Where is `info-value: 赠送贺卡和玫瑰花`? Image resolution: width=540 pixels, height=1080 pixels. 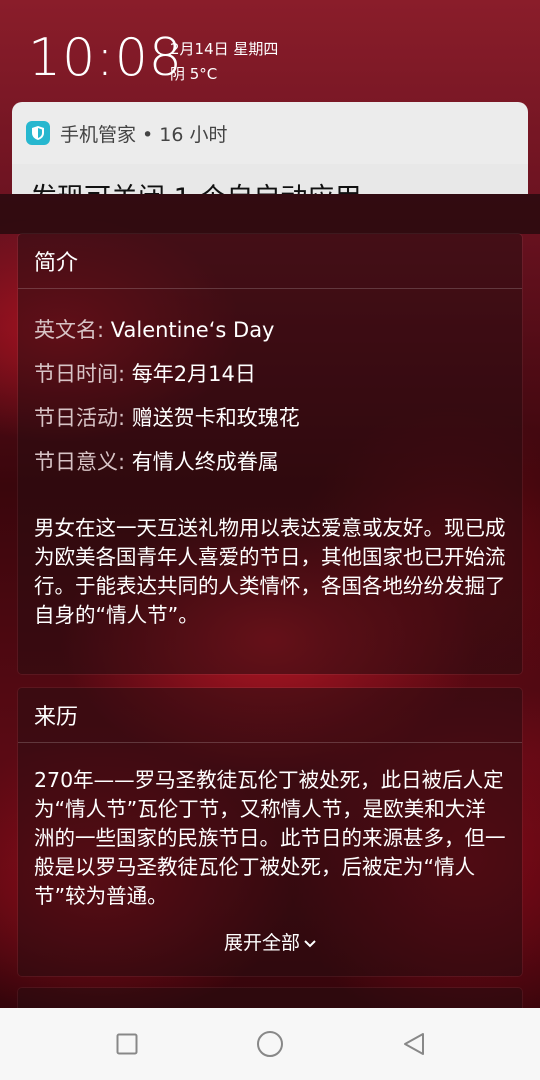 info-value: 赠送贺卡和玫瑰花 is located at coordinates (215, 418).